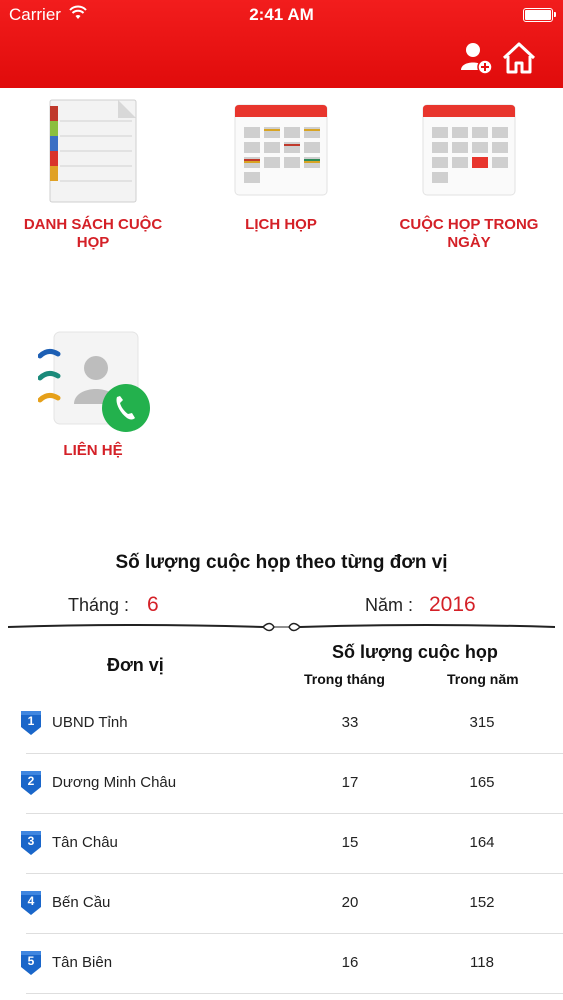 The height and width of the screenshot is (1000, 563). Describe the element at coordinates (350, 902) in the screenshot. I see `month-count: 20` at that location.